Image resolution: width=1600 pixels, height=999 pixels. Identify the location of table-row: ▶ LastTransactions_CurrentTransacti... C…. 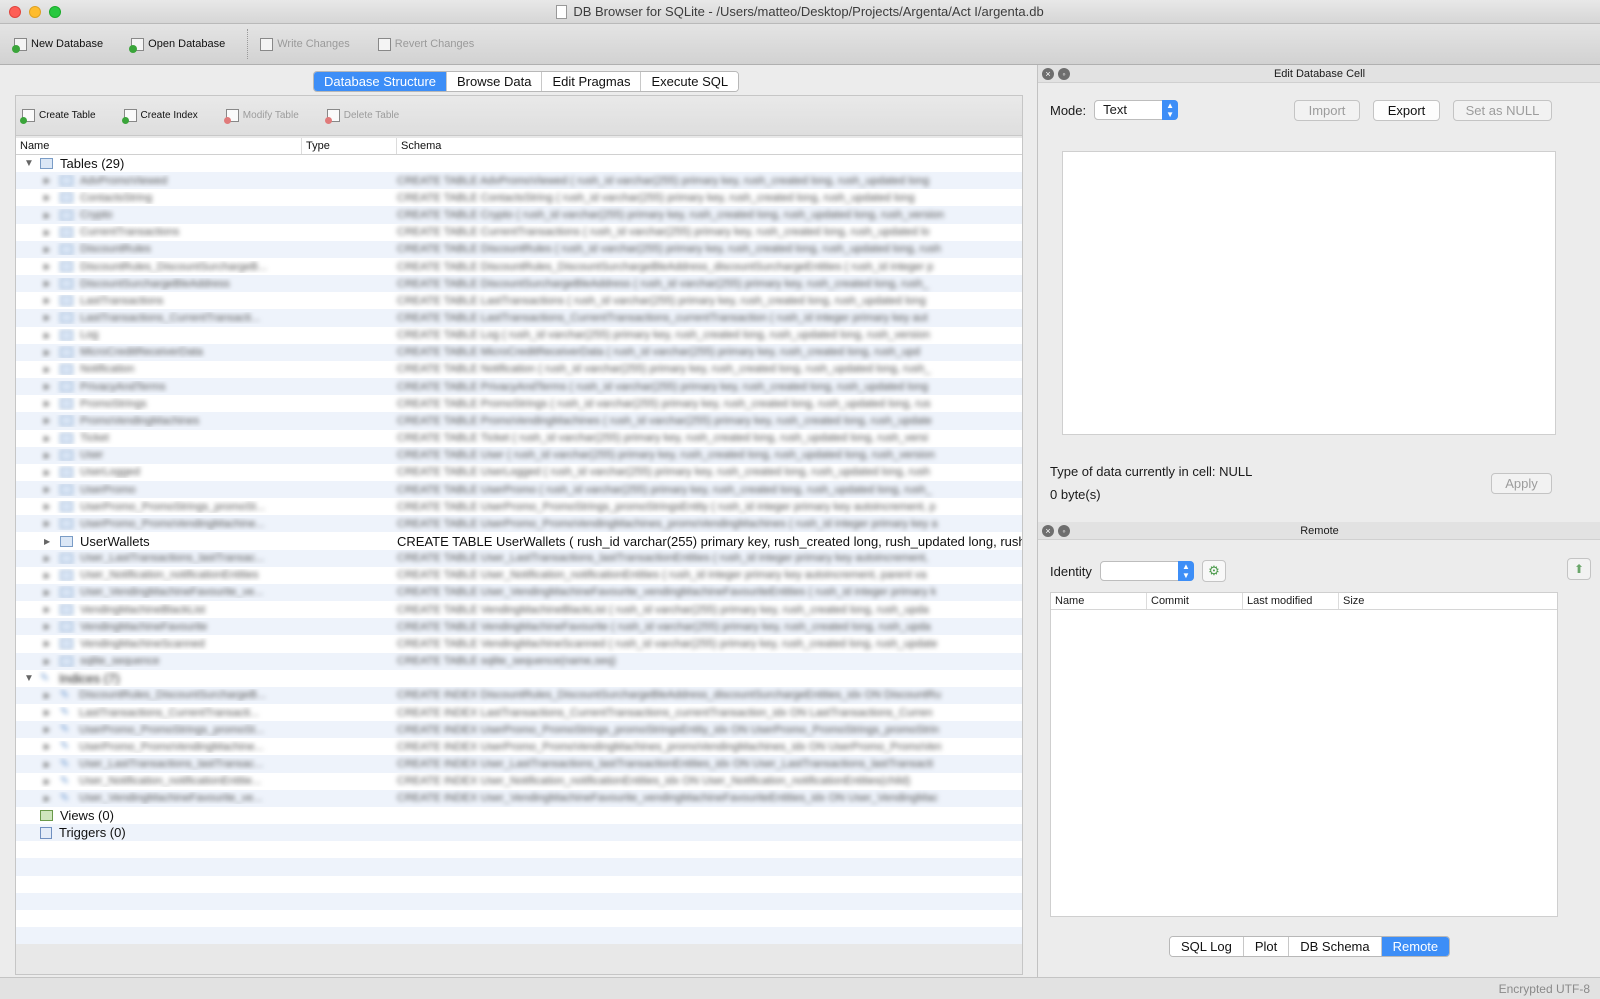
(519, 318).